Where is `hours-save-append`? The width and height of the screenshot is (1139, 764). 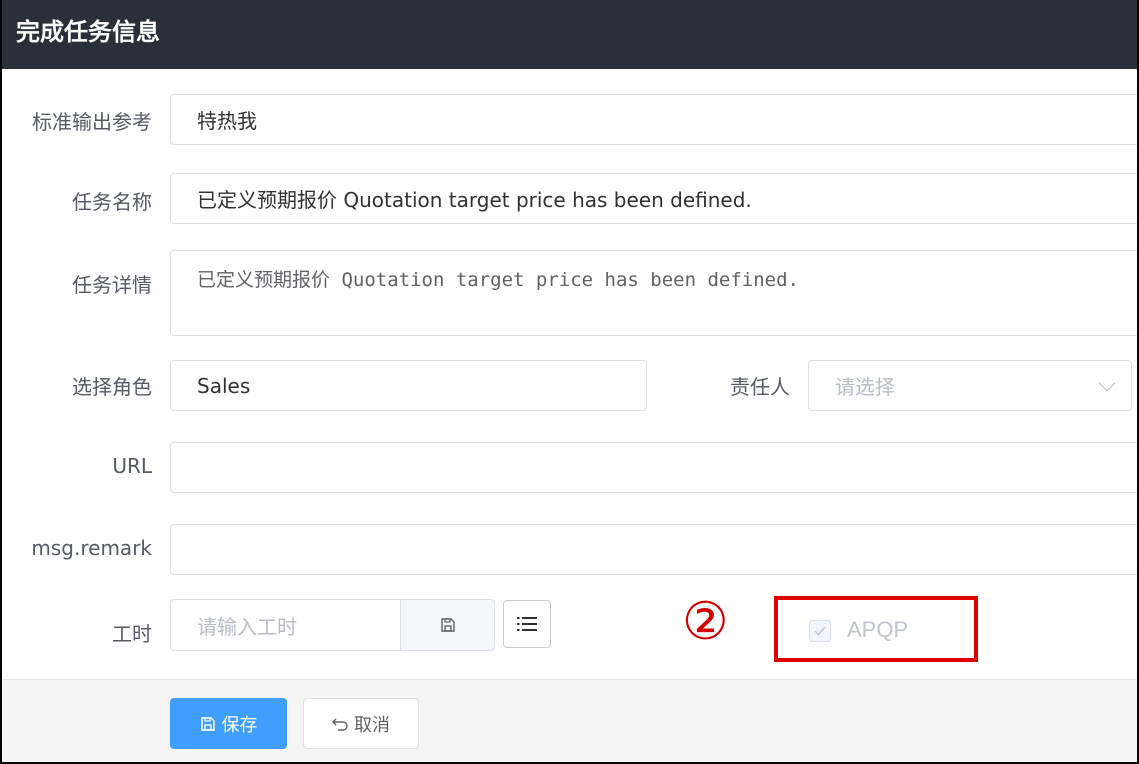
hours-save-append is located at coordinates (447, 625).